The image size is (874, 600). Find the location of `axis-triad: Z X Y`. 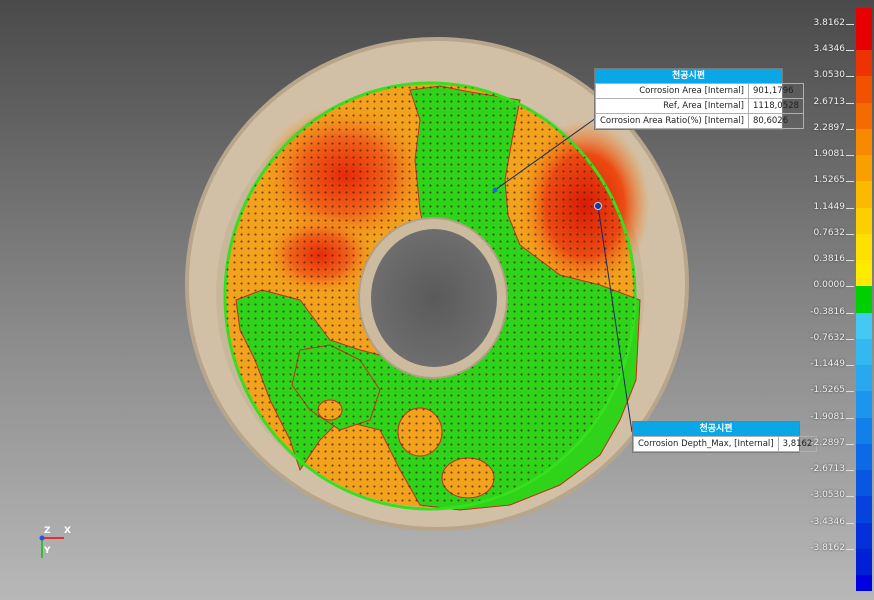

axis-triad: Z X Y is located at coordinates (54, 546).